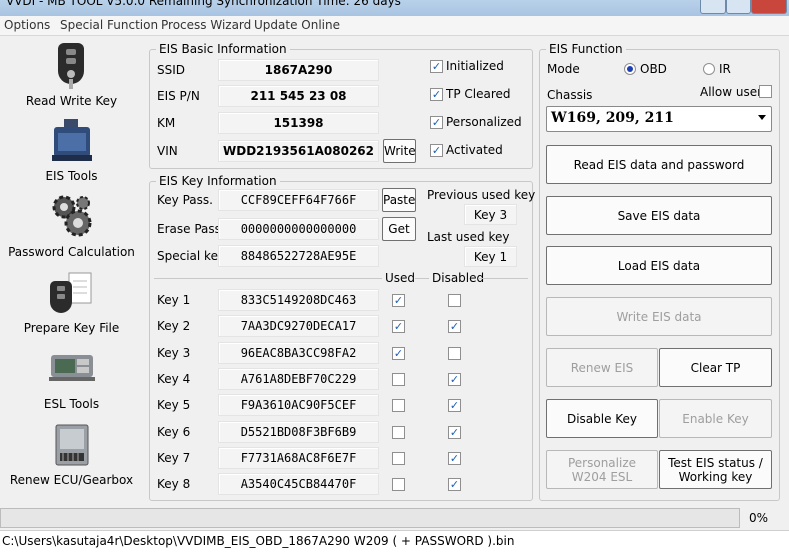 This screenshot has height=552, width=789. Describe the element at coordinates (298, 353) in the screenshot. I see `key-value-field: 96EAC8BA3CC98FA2` at that location.